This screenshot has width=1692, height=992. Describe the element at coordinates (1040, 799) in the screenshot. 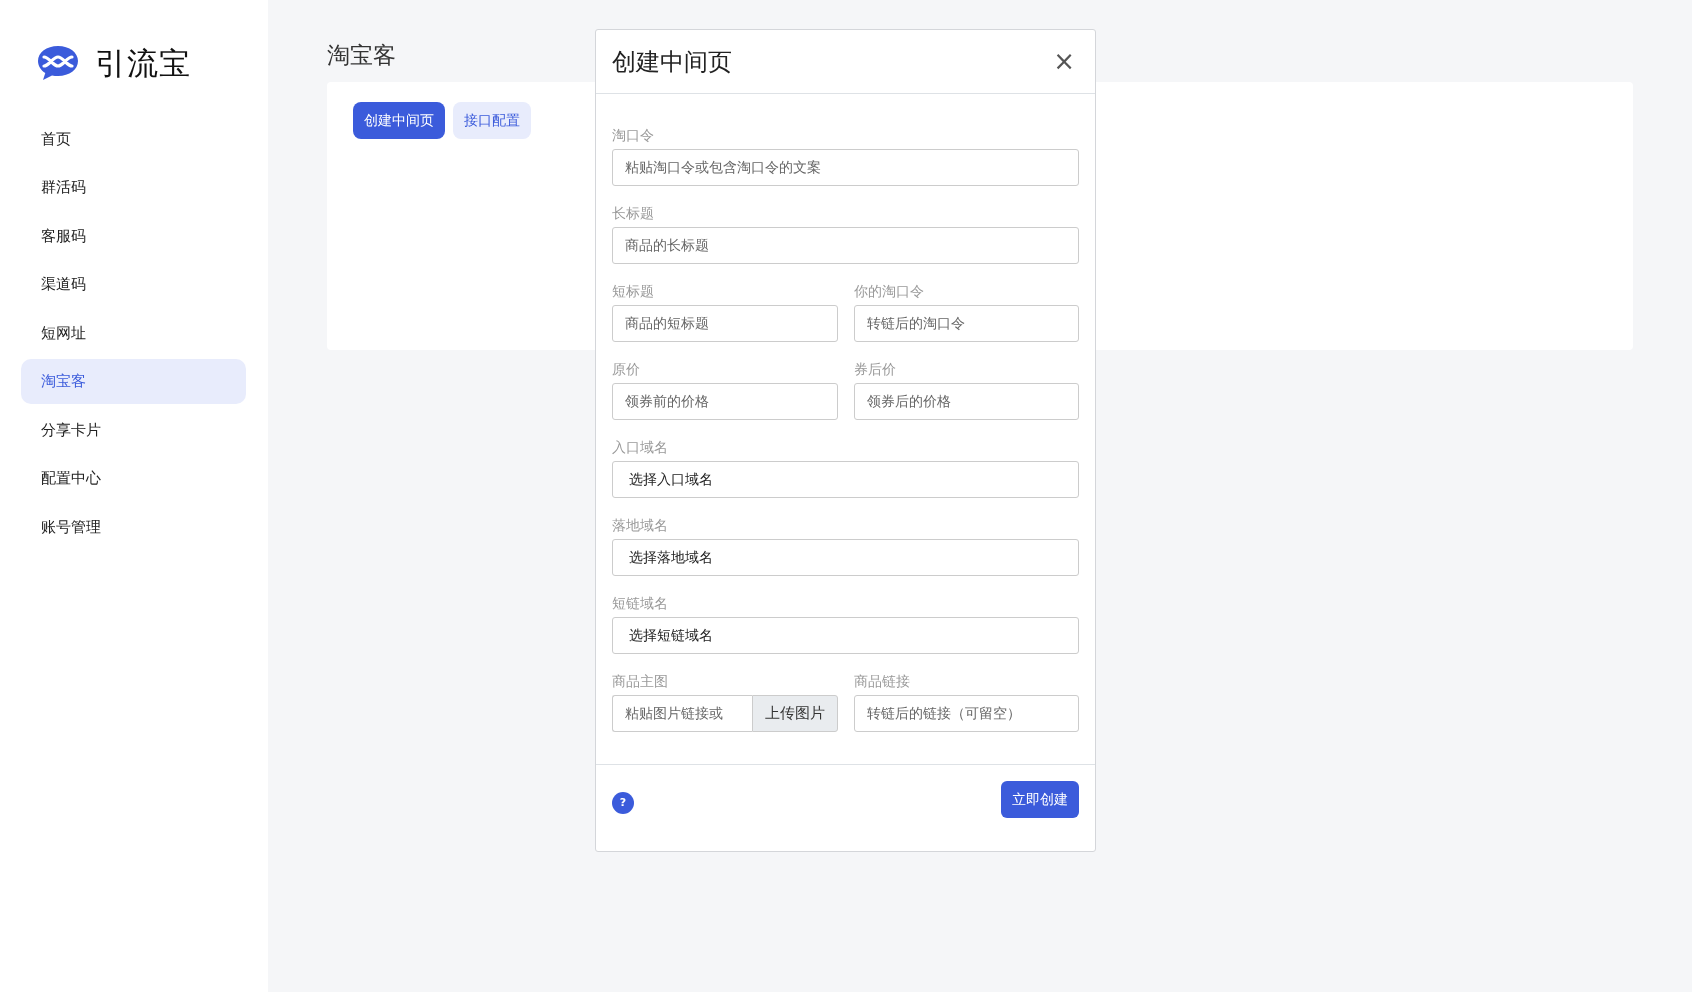

I see `create-button: 立即创建` at that location.